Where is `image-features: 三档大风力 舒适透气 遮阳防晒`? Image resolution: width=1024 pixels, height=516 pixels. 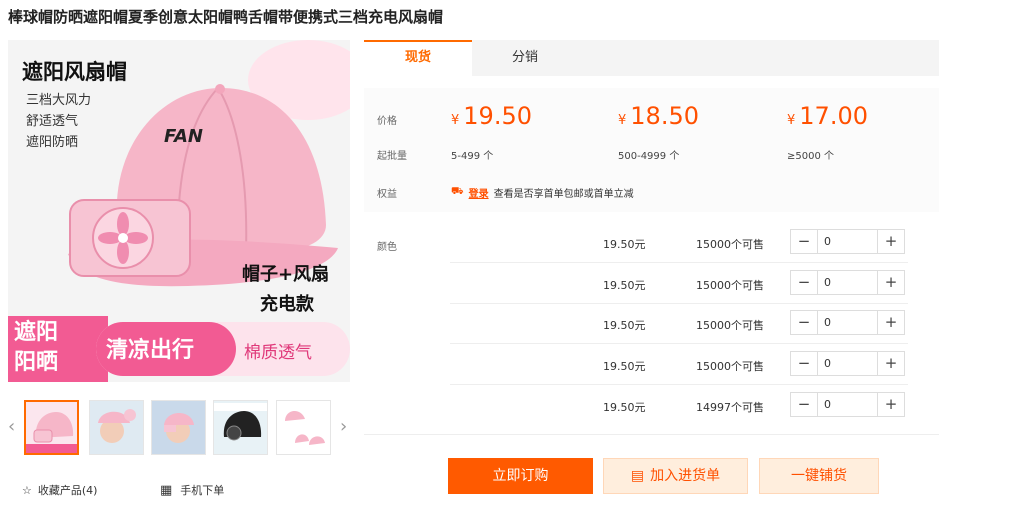 image-features: 三档大风力 舒适透气 遮阳防晒 is located at coordinates (58, 121).